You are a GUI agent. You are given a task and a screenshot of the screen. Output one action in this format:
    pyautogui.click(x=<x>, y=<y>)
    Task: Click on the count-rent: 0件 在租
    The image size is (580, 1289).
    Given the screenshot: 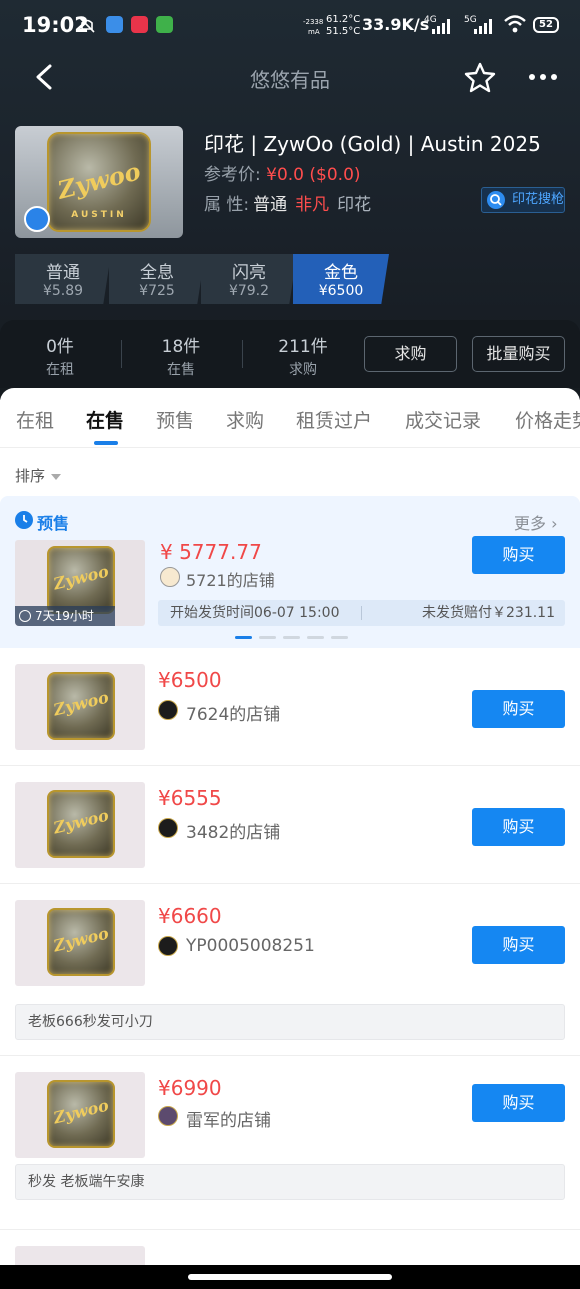 What is the action you would take?
    pyautogui.click(x=60, y=355)
    